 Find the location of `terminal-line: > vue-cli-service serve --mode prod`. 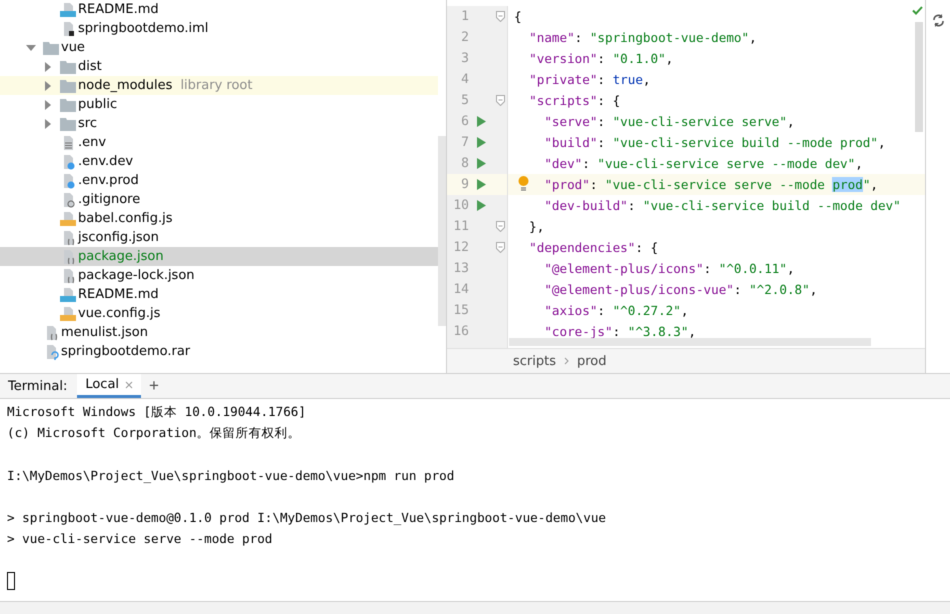

terminal-line: > vue-cli-service serve --mode prod is located at coordinates (140, 539).